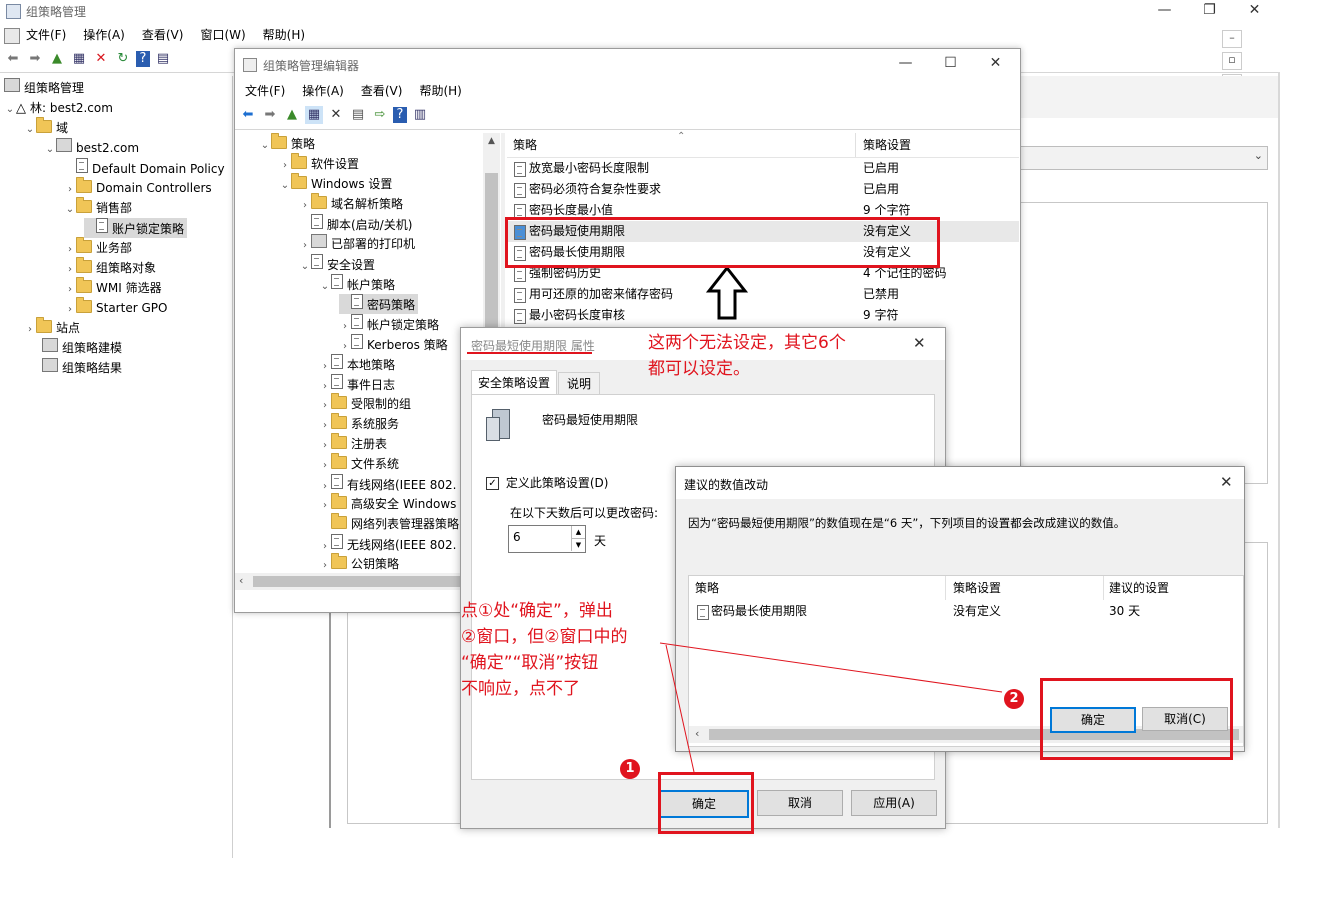 This screenshot has height=899, width=1333. Describe the element at coordinates (537, 611) in the screenshot. I see `note-left-line1: 点①处“确定”，弹出` at that location.